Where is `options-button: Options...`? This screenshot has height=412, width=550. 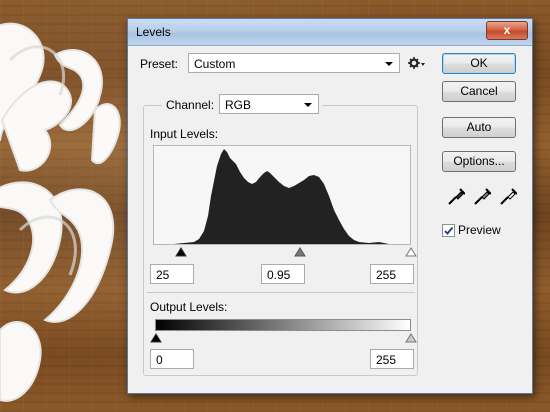
options-button: Options... is located at coordinates (479, 161).